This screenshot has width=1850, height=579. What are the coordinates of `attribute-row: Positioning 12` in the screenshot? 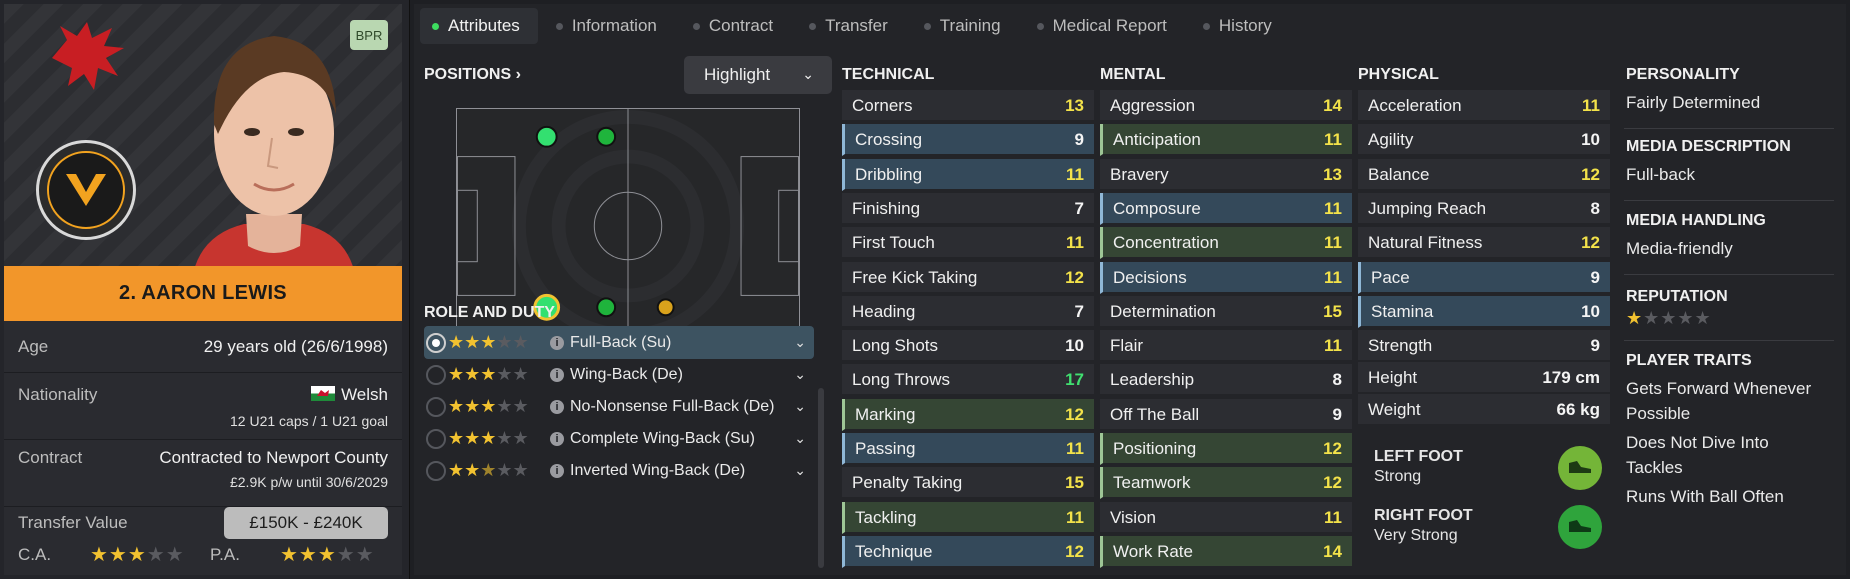 It's located at (1226, 449).